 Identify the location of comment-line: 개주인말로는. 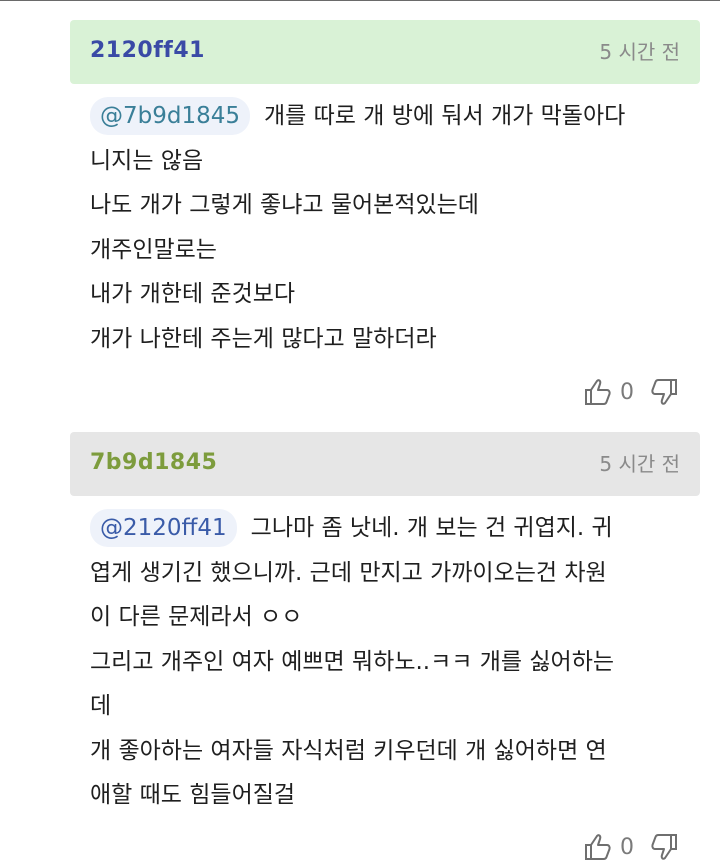
(153, 249).